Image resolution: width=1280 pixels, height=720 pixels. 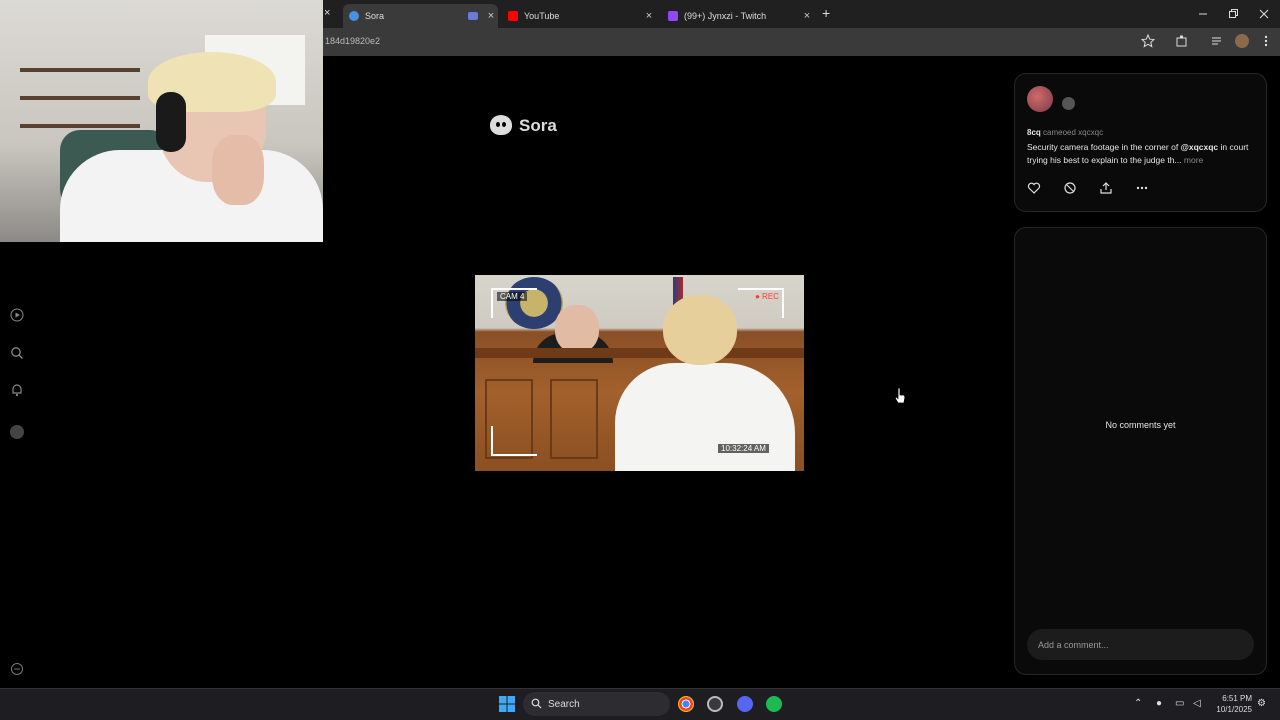 I want to click on remix-icon, so click(x=1070, y=188).